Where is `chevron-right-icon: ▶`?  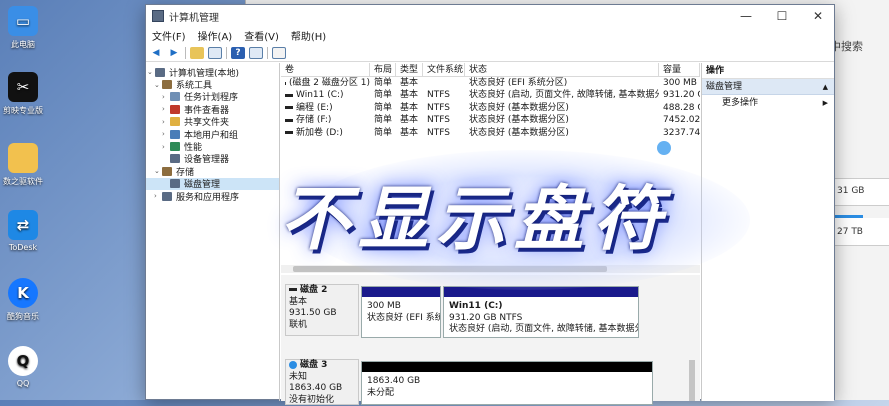
chevron-right-icon: ▶ is located at coordinates (825, 103).